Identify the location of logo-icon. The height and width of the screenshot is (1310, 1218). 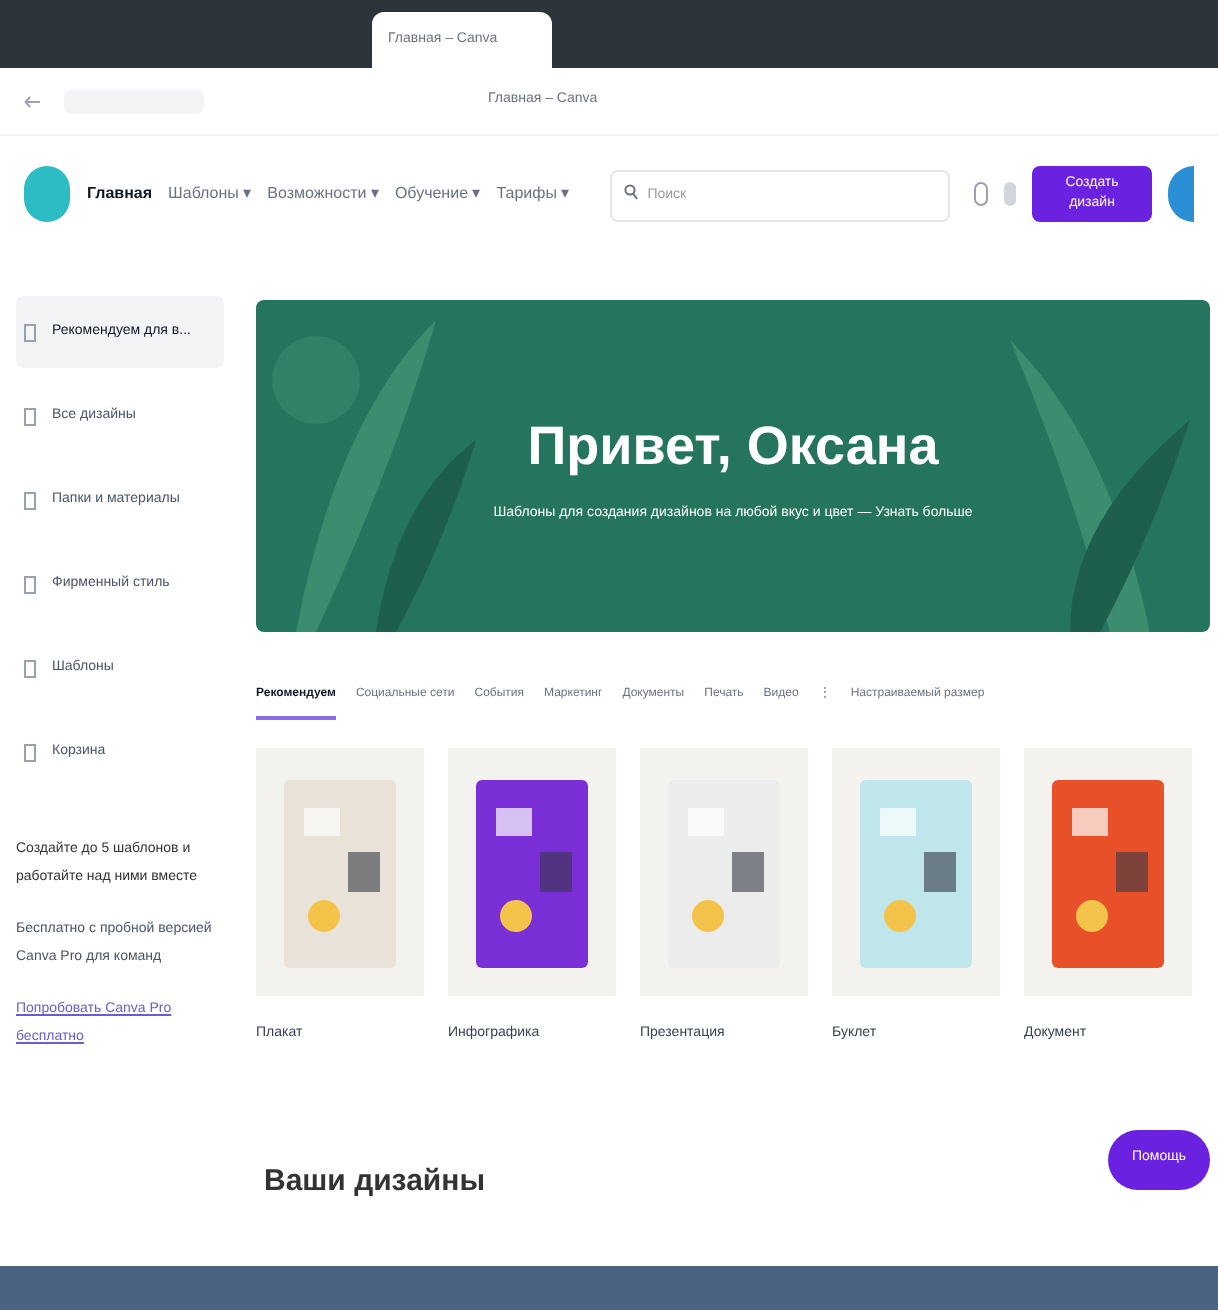
(47, 194).